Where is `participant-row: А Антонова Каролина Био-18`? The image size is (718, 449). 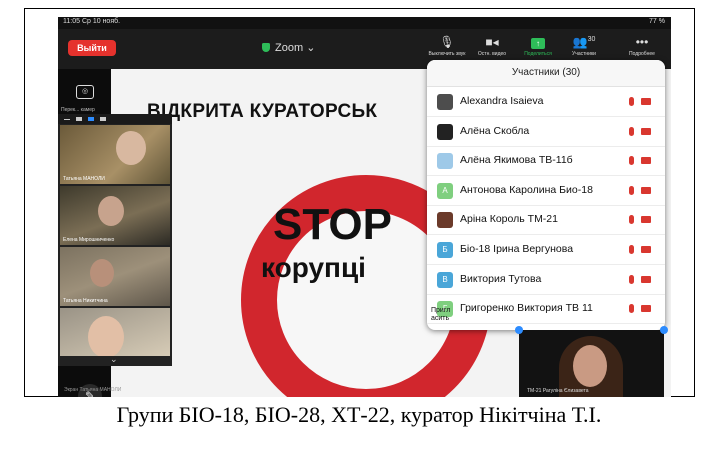
participant-row: А Антонова Каролина Био-18 is located at coordinates (546, 191).